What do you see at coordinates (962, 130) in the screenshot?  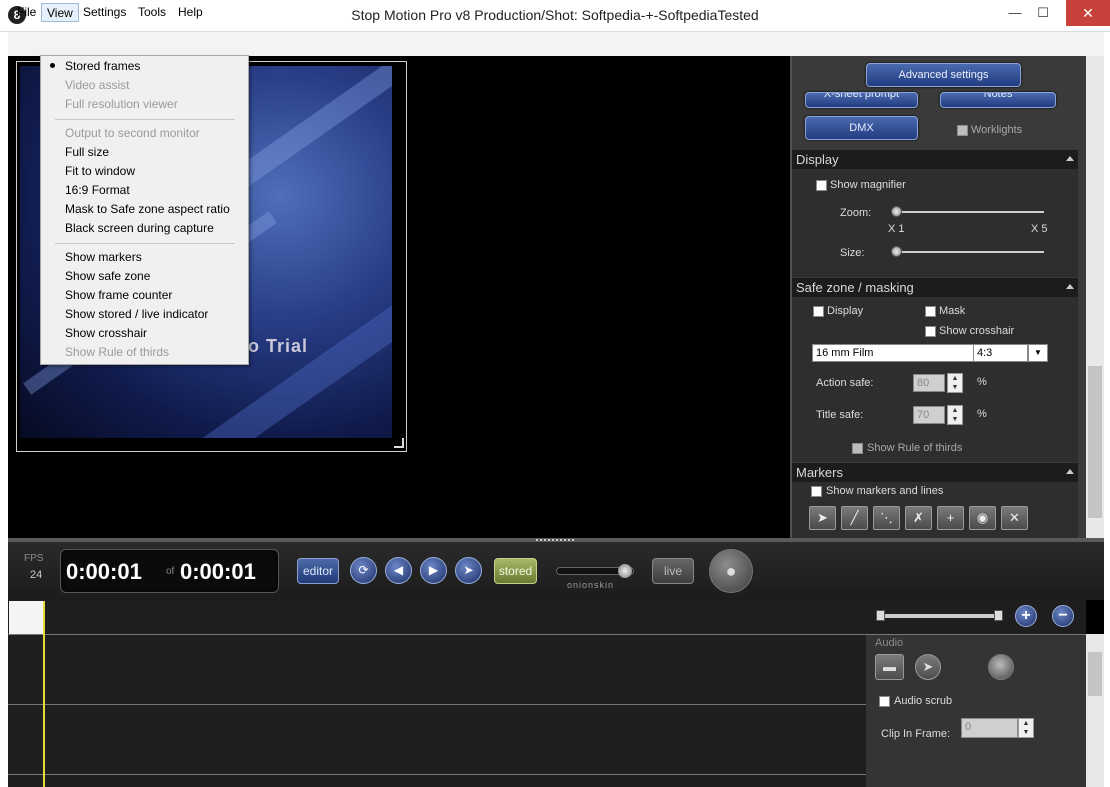 I see `worklights-checkbox` at bounding box center [962, 130].